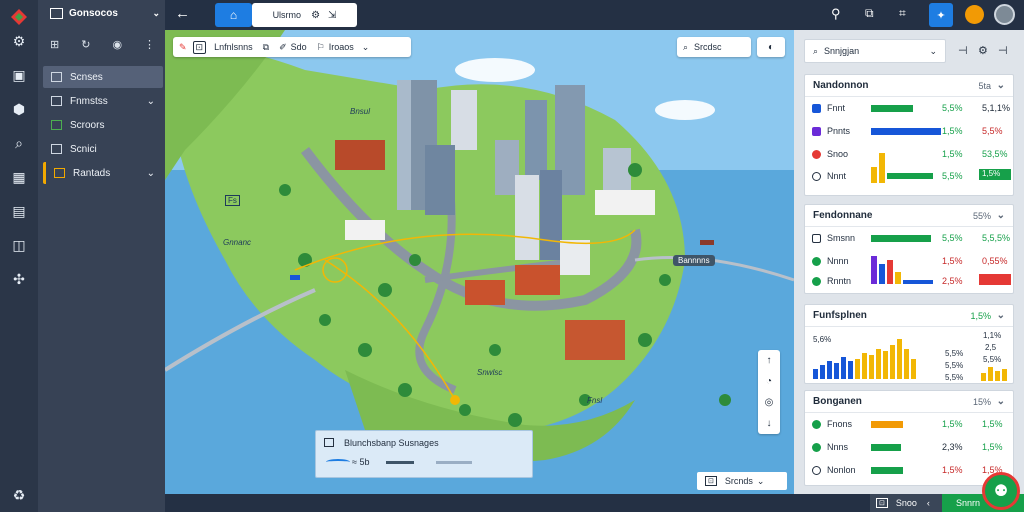  Describe the element at coordinates (103, 149) in the screenshot. I see `sidebar-item-scnici: Scnici` at that location.